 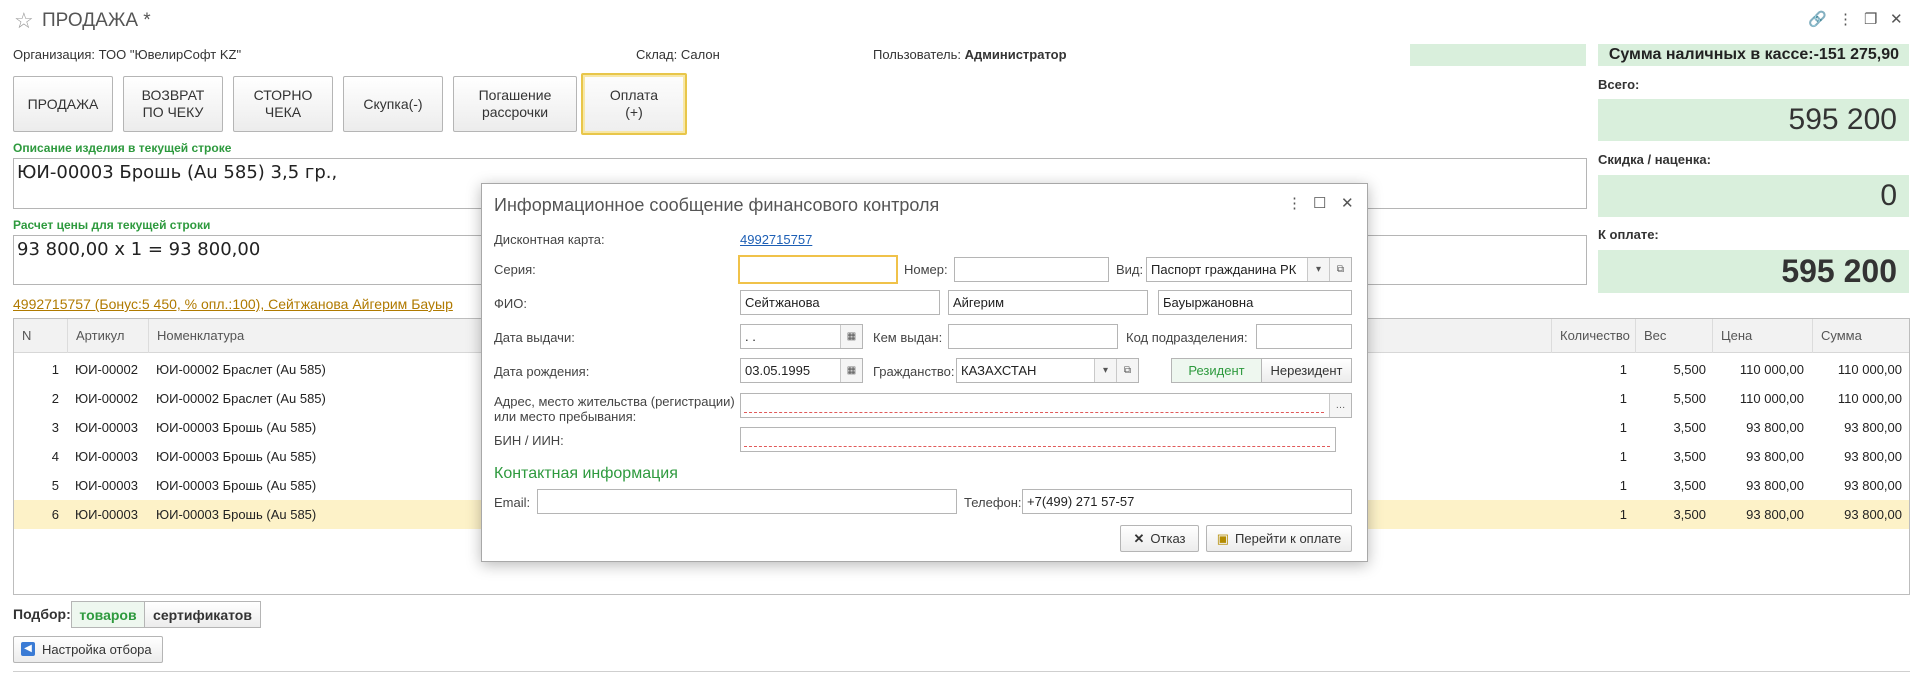 What do you see at coordinates (1673, 336) in the screenshot?
I see `col-weight: Вес` at bounding box center [1673, 336].